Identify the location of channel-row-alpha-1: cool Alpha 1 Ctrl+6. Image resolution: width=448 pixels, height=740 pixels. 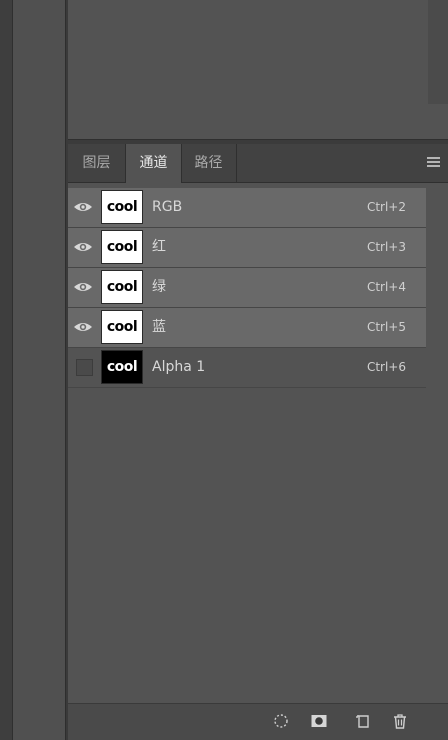
(247, 368).